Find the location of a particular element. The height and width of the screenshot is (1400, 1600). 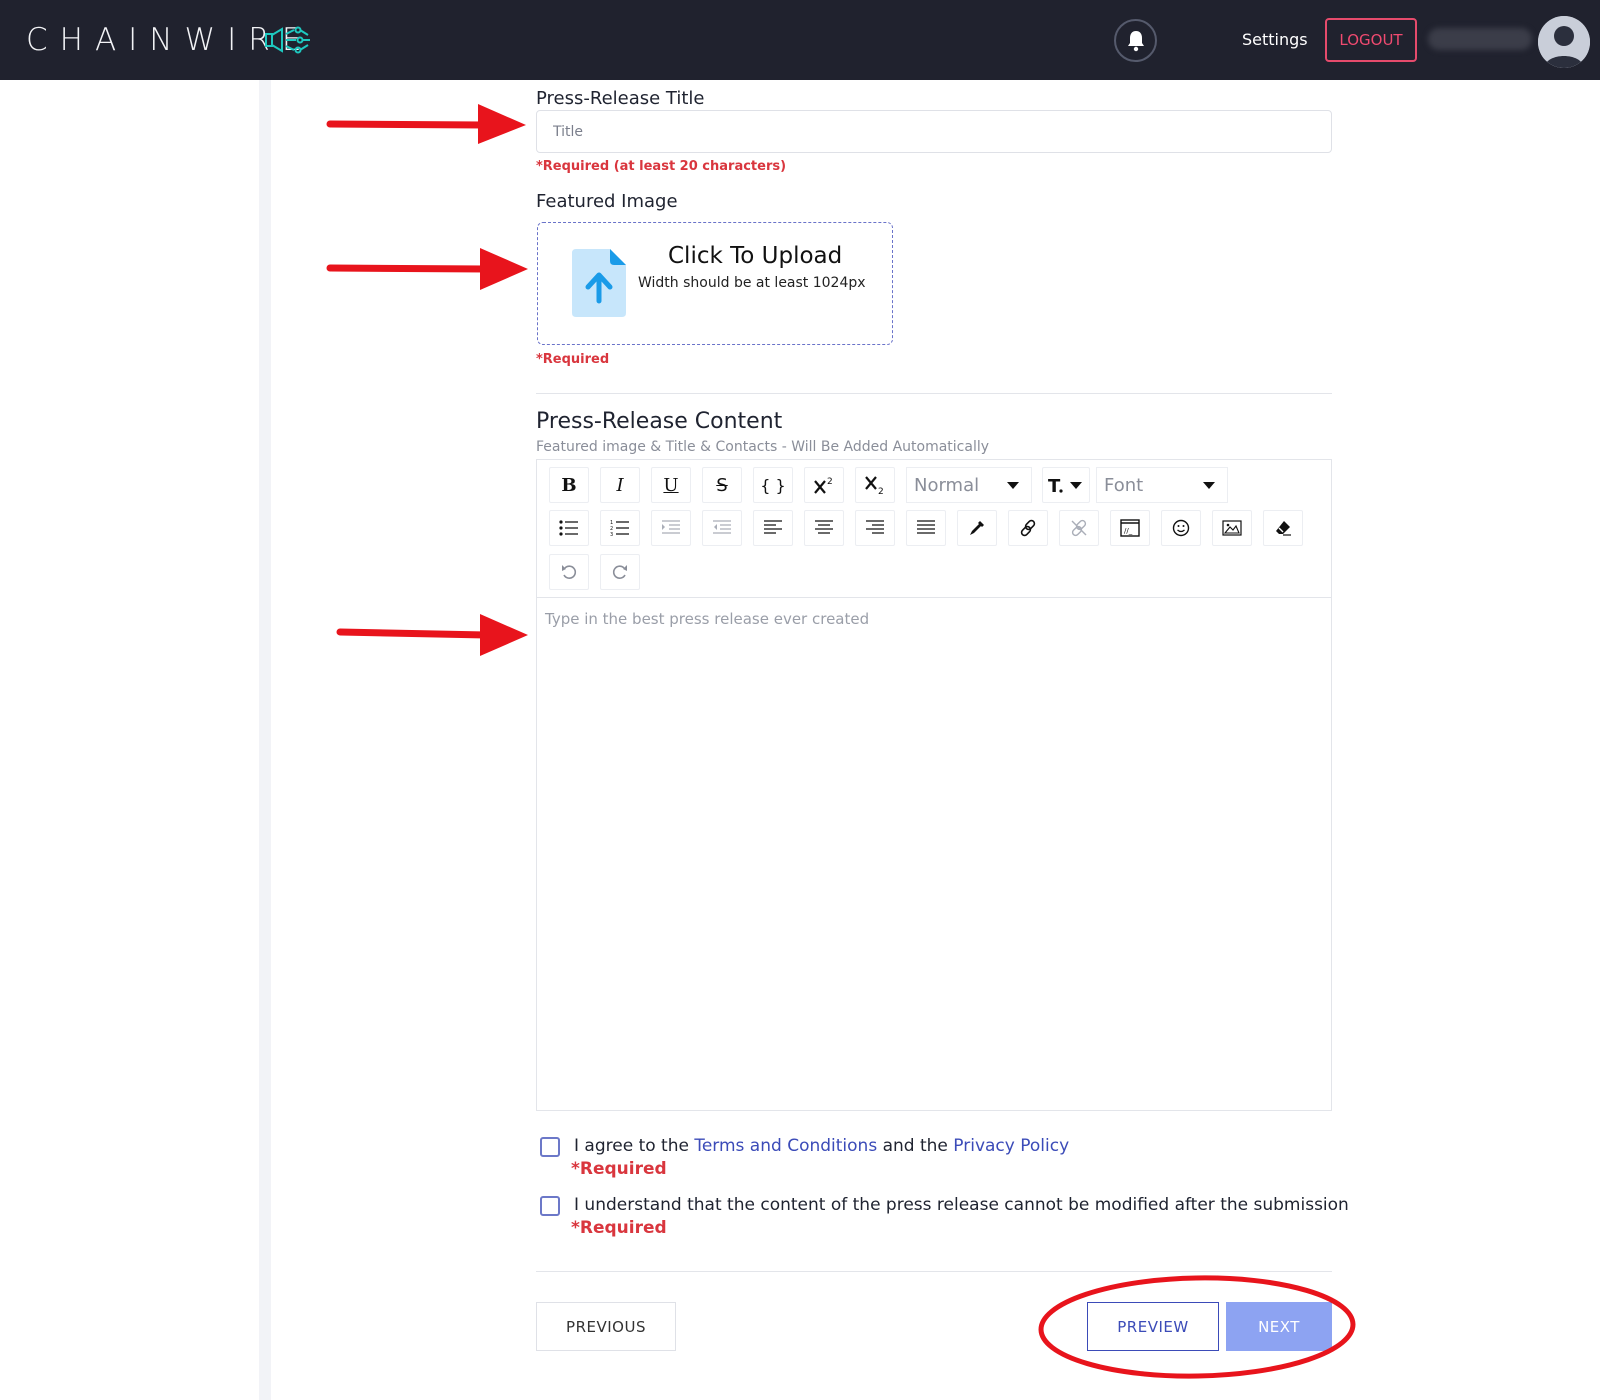

outdent-icon is located at coordinates (722, 527).